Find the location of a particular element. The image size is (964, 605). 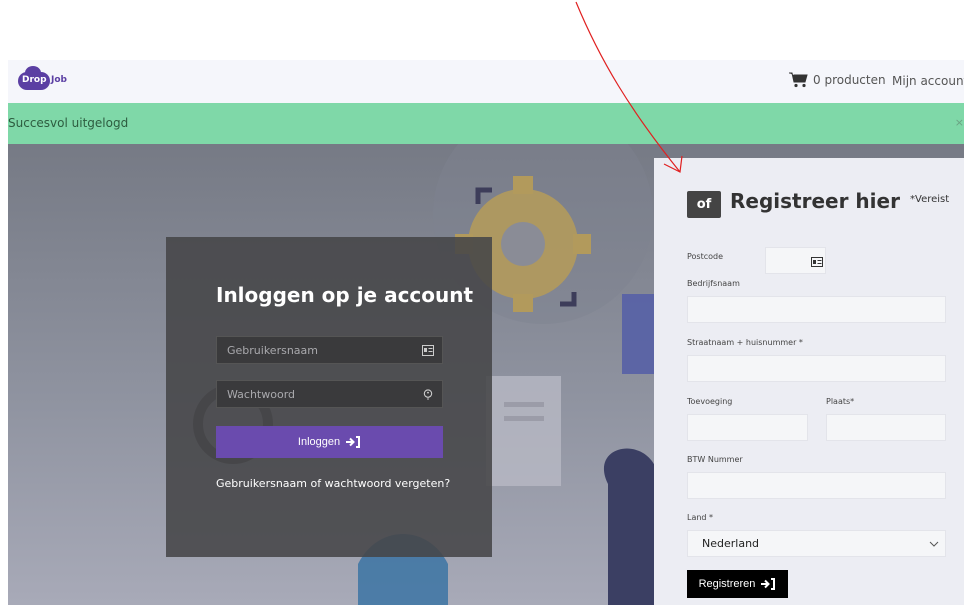

login-button-label: Inloggen is located at coordinates (319, 442).